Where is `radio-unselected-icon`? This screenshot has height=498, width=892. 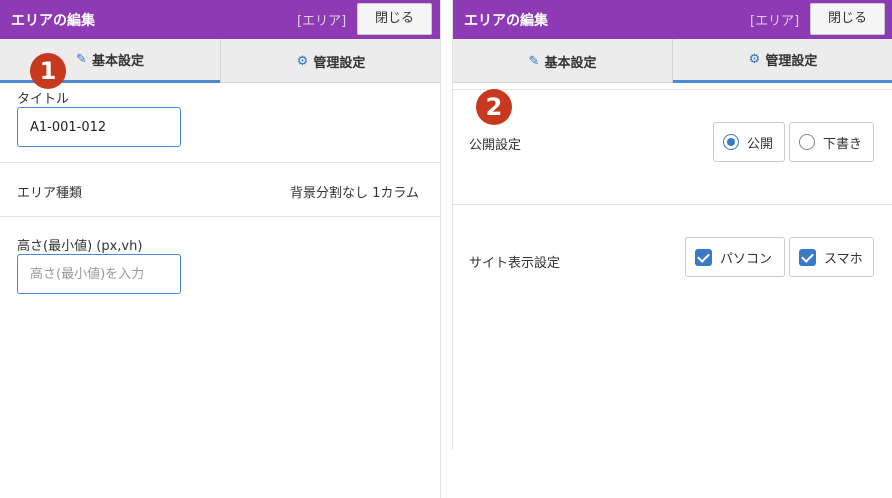
radio-unselected-icon is located at coordinates (807, 142).